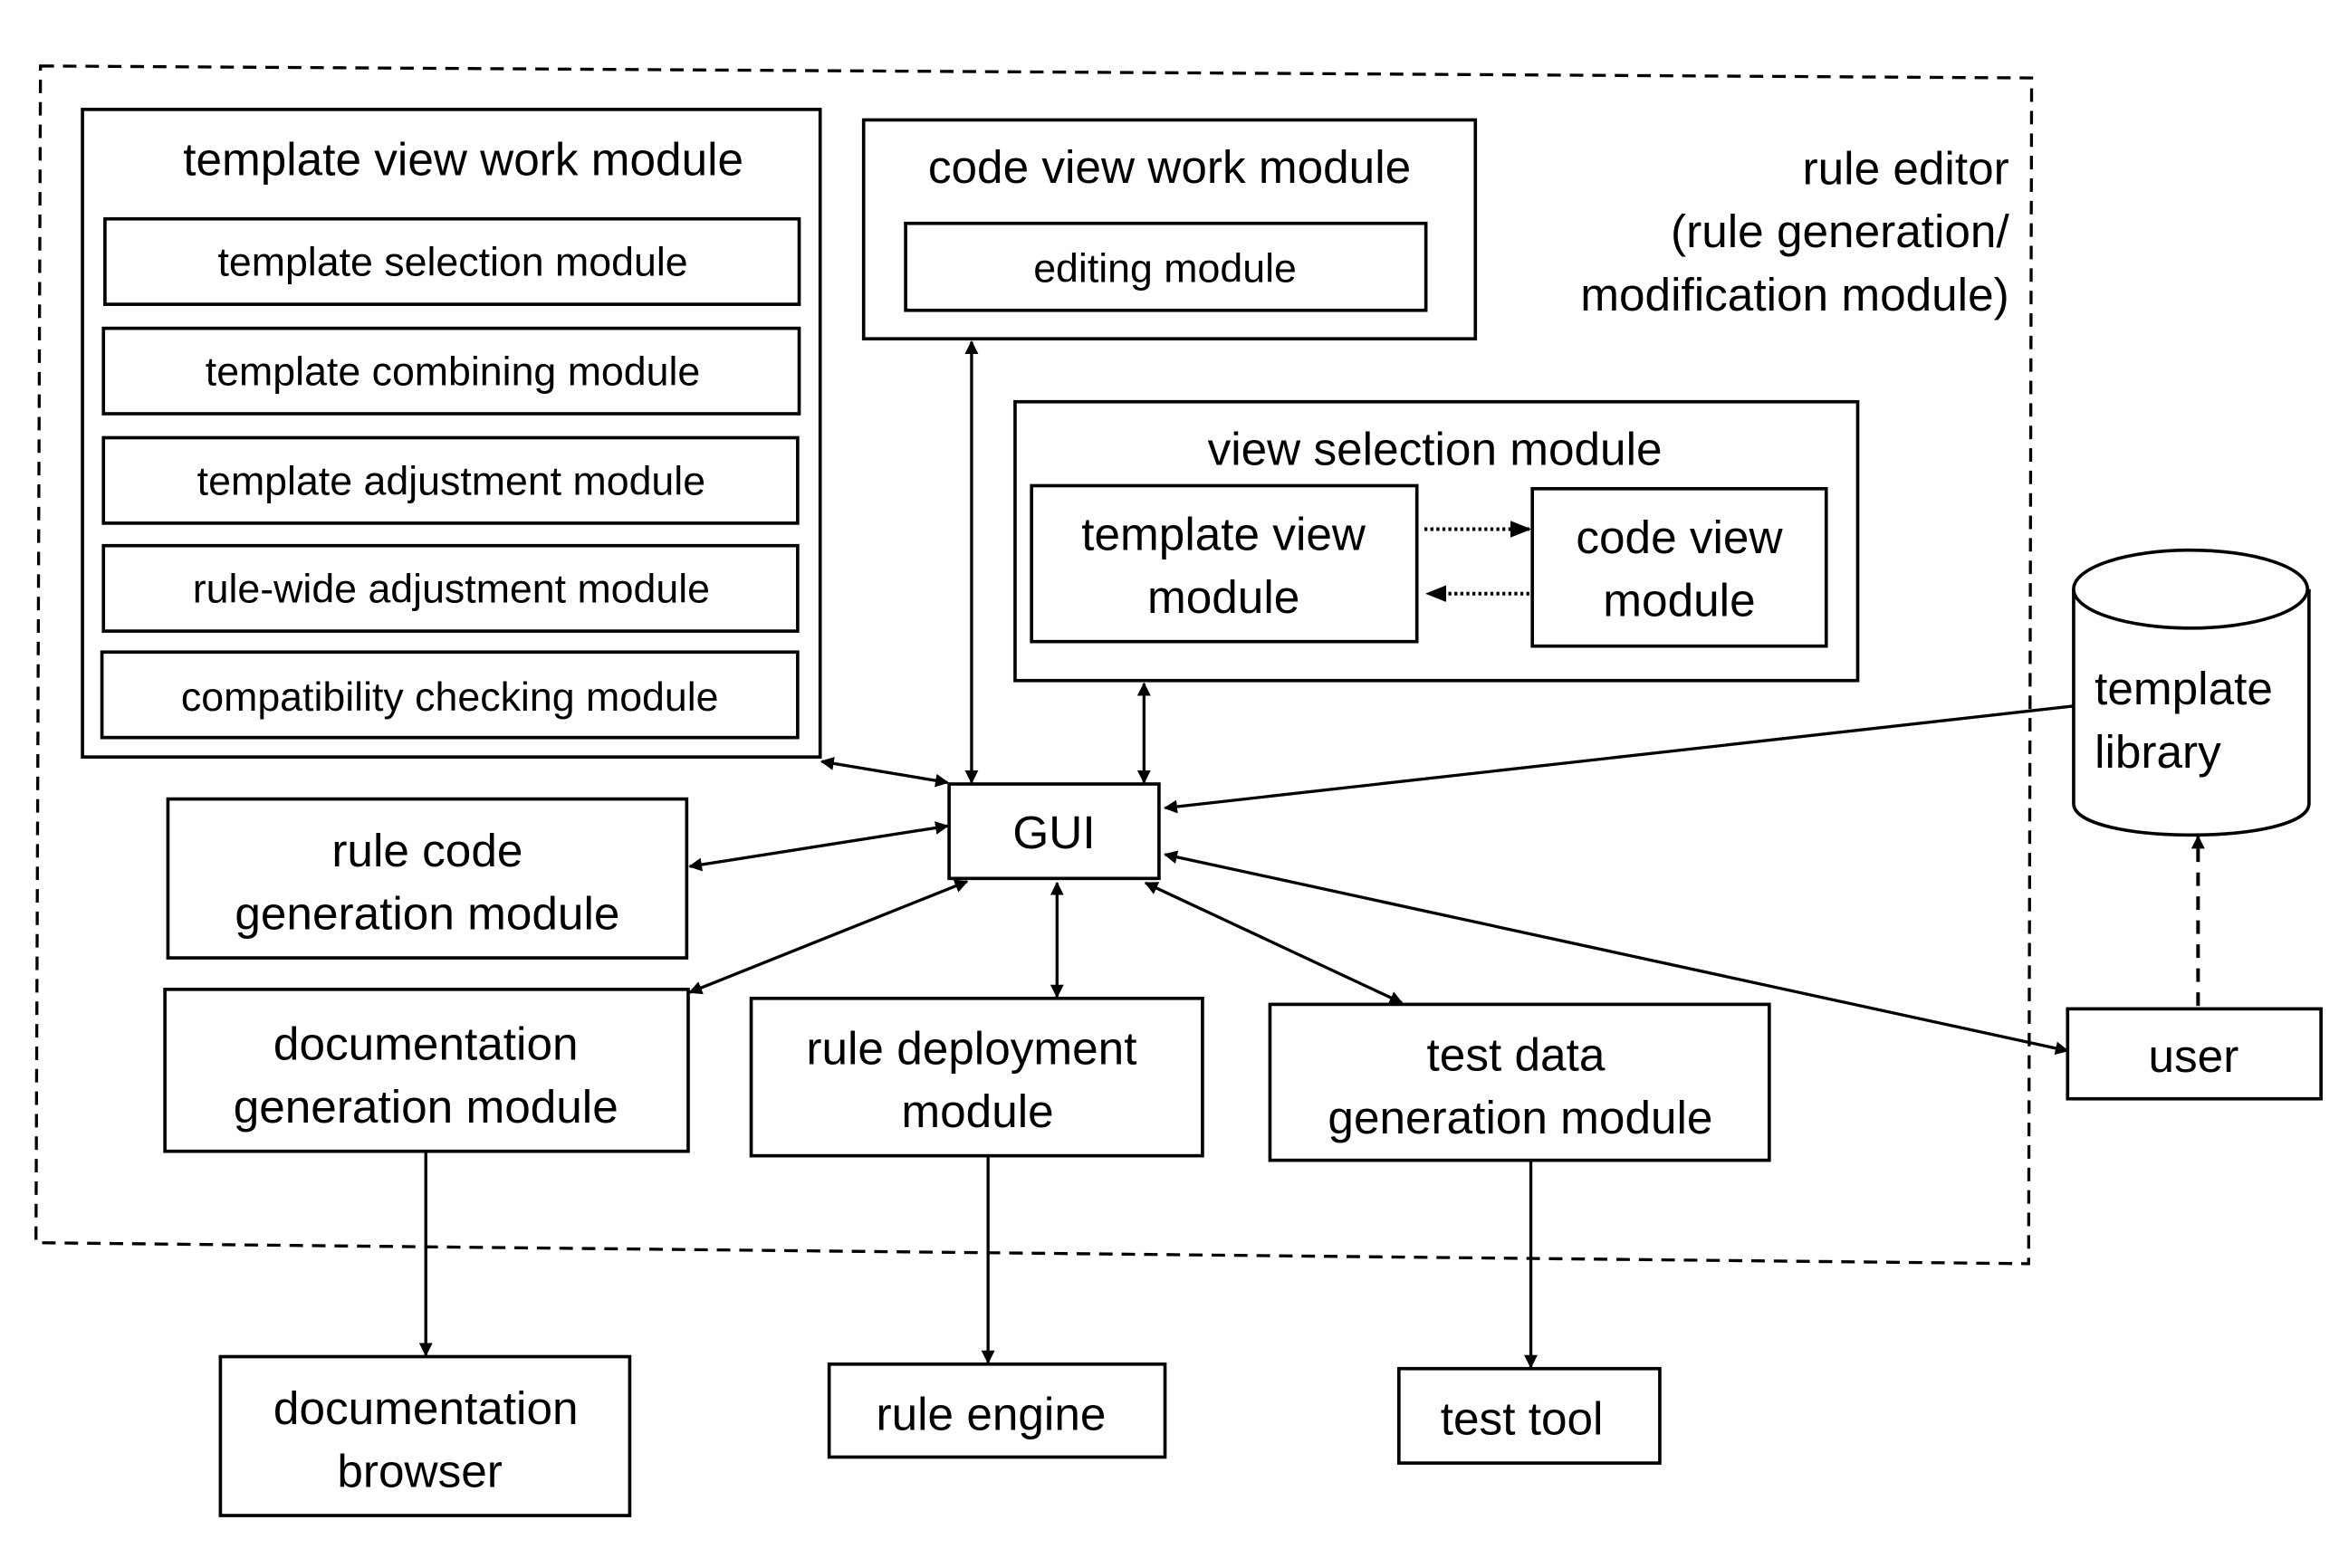  What do you see at coordinates (1523, 1419) in the screenshot?
I see `test-tool-label: test tool` at bounding box center [1523, 1419].